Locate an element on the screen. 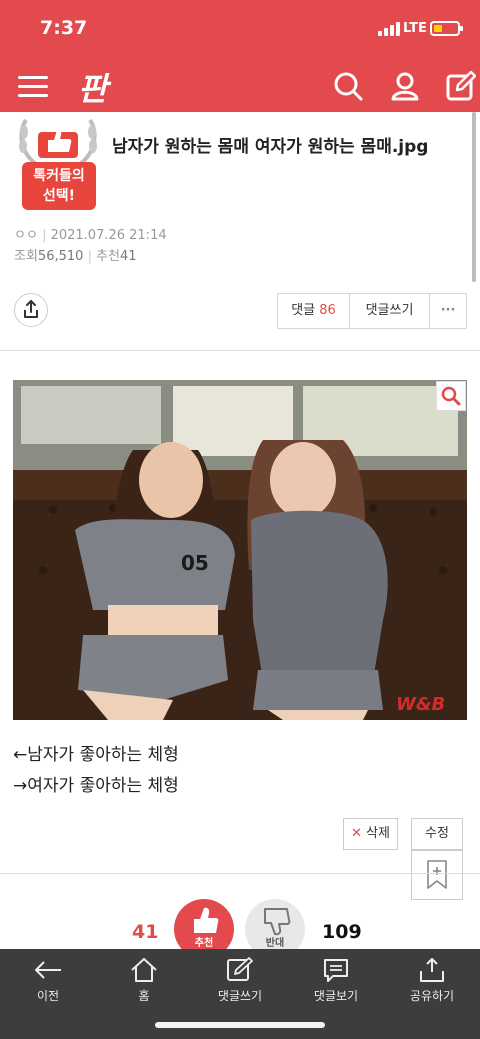 This screenshot has height=1039, width=480. views-count: 56,510 is located at coordinates (60, 256).